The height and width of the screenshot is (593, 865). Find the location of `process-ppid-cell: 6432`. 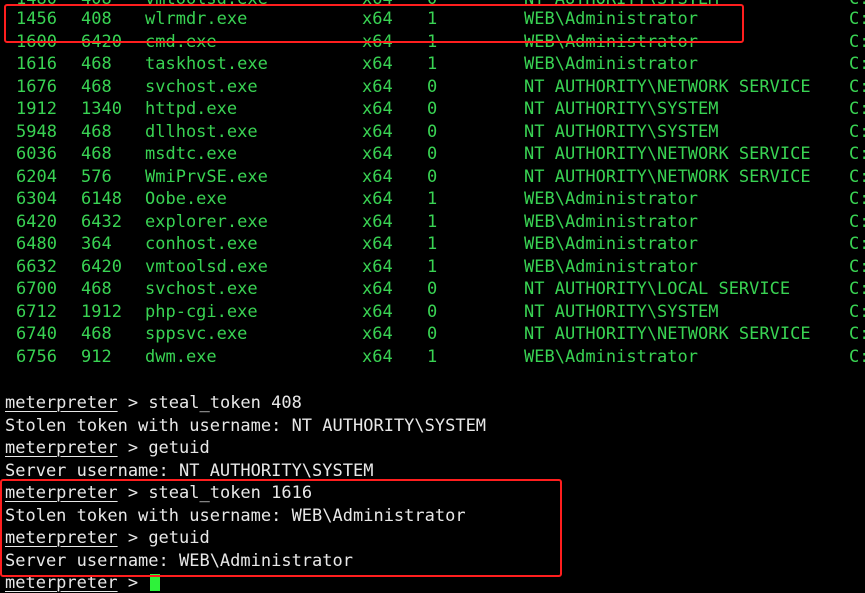

process-ppid-cell: 6432 is located at coordinates (101, 221).